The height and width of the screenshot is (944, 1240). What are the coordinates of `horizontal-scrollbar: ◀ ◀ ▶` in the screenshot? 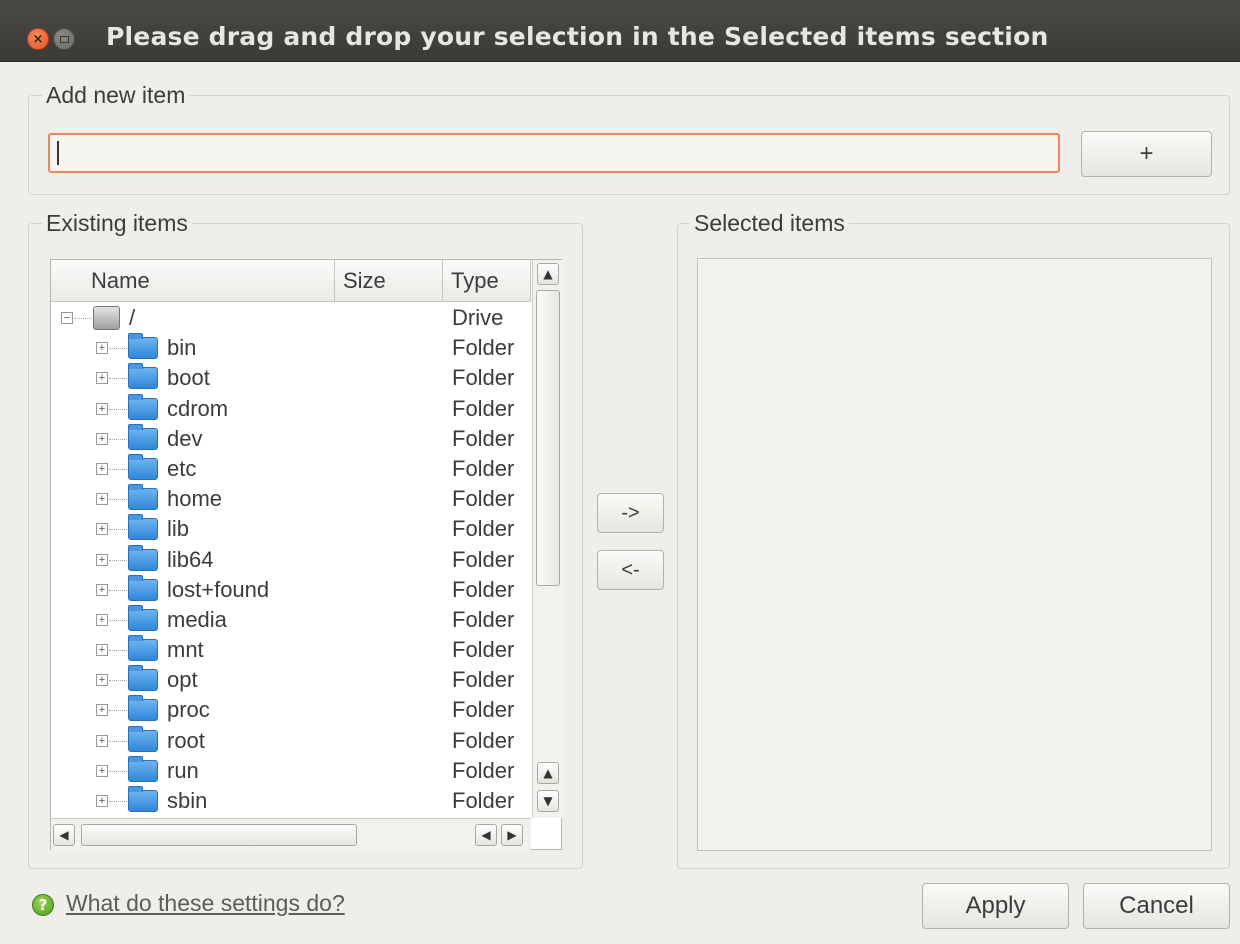 It's located at (291, 834).